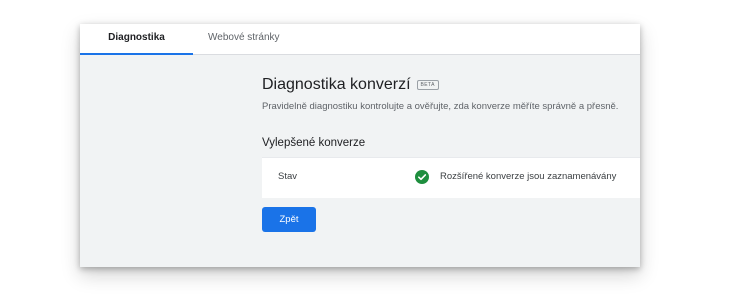 The width and height of the screenshot is (740, 300). Describe the element at coordinates (314, 143) in the screenshot. I see `section-title: Vylepšené konverze` at that location.